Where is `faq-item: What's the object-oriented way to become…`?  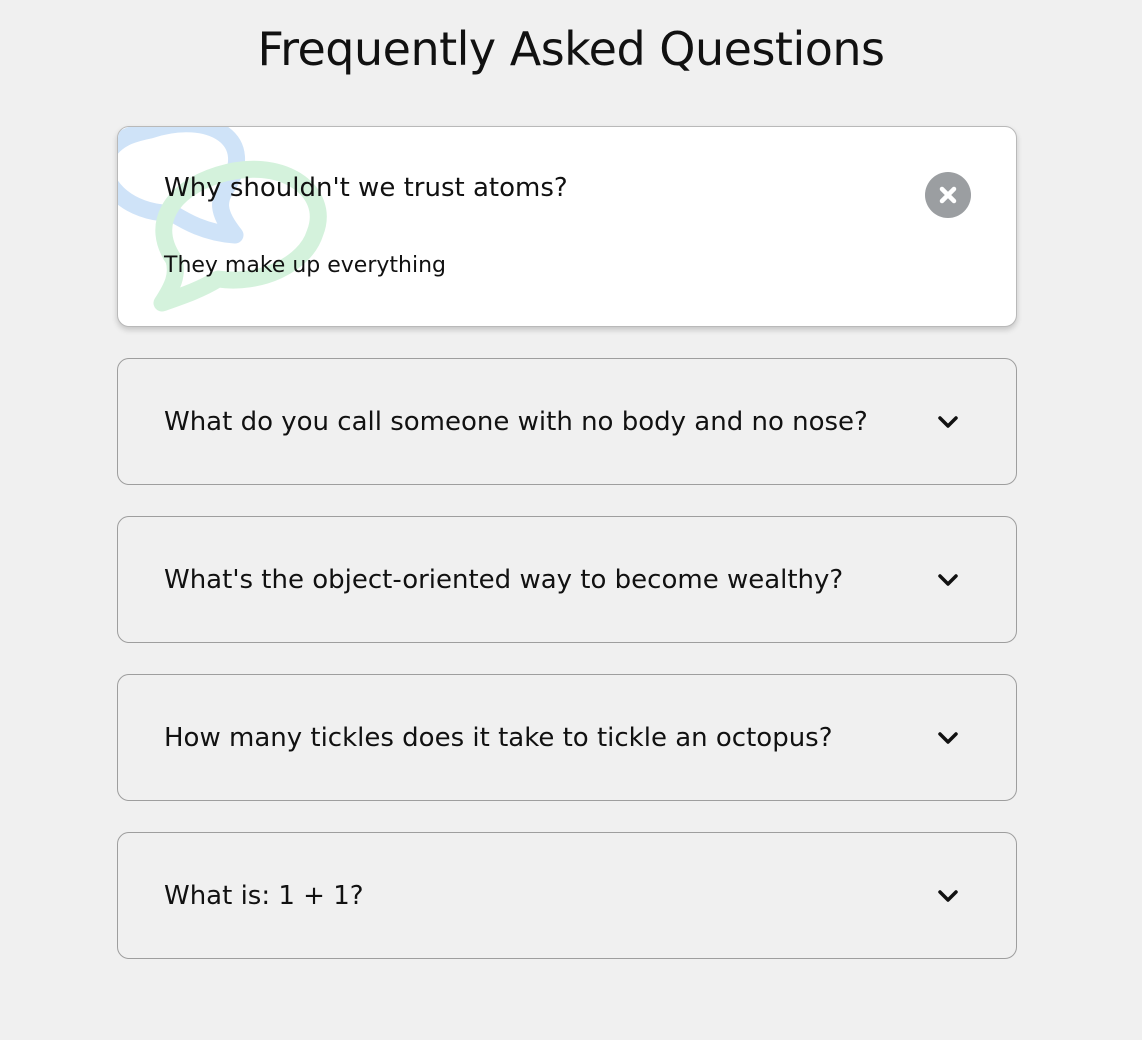
faq-item: What's the object-oriented way to become… is located at coordinates (567, 579).